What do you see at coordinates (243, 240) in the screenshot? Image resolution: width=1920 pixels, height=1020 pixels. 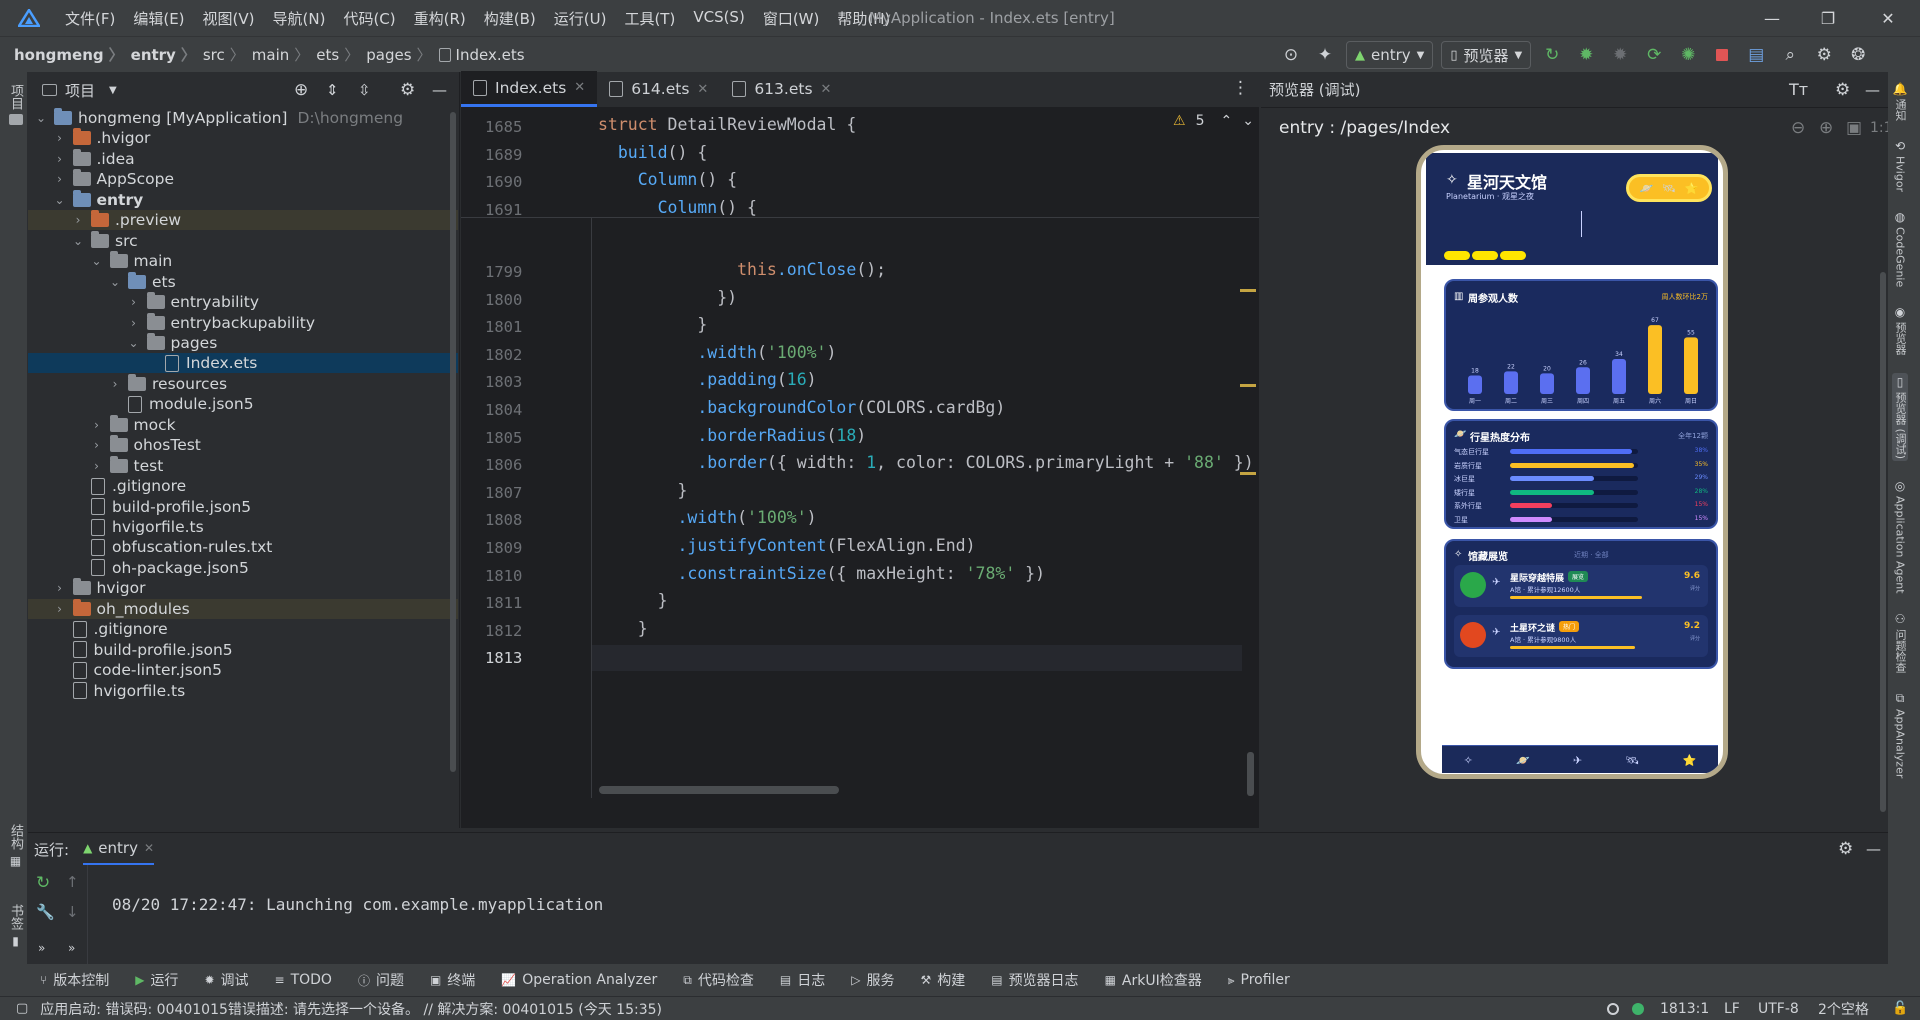 I see `tree-item: ⌄ src` at bounding box center [243, 240].